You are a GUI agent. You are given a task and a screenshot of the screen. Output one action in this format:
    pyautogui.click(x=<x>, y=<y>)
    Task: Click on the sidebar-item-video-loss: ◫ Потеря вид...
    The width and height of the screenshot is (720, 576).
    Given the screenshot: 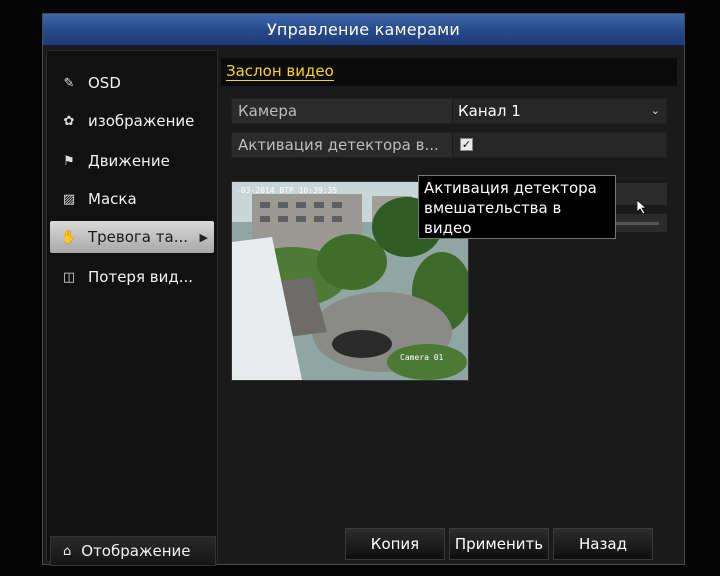 What is the action you would take?
    pyautogui.click(x=132, y=277)
    